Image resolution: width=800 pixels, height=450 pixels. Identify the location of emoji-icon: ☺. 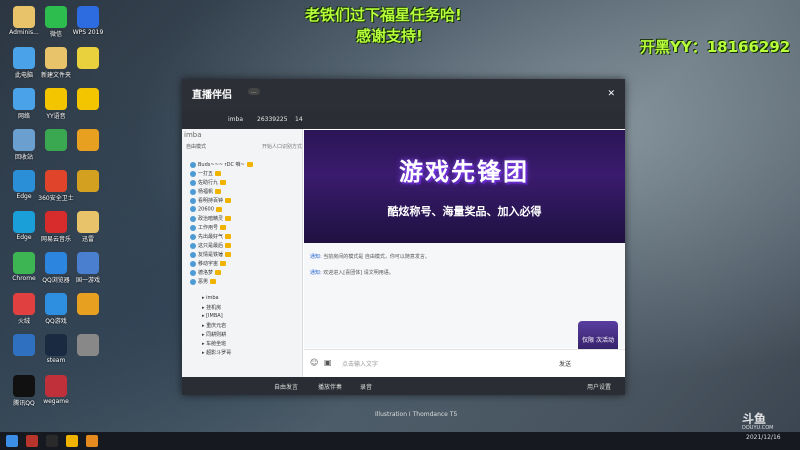
(314, 362).